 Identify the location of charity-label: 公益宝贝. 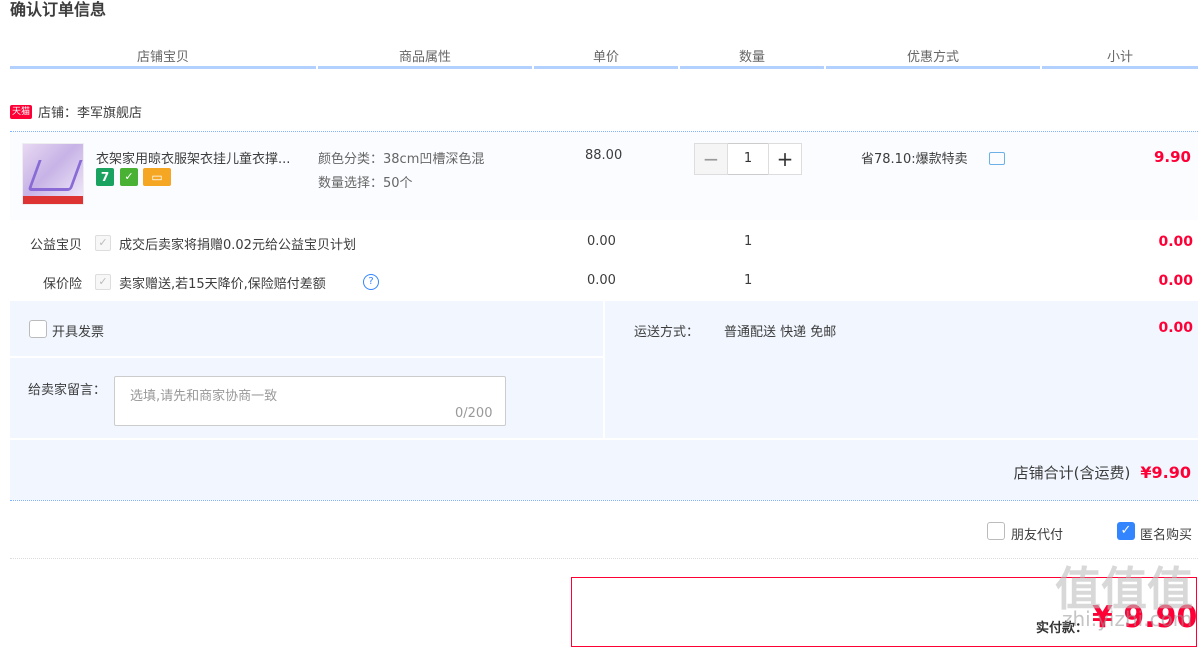
(55, 245).